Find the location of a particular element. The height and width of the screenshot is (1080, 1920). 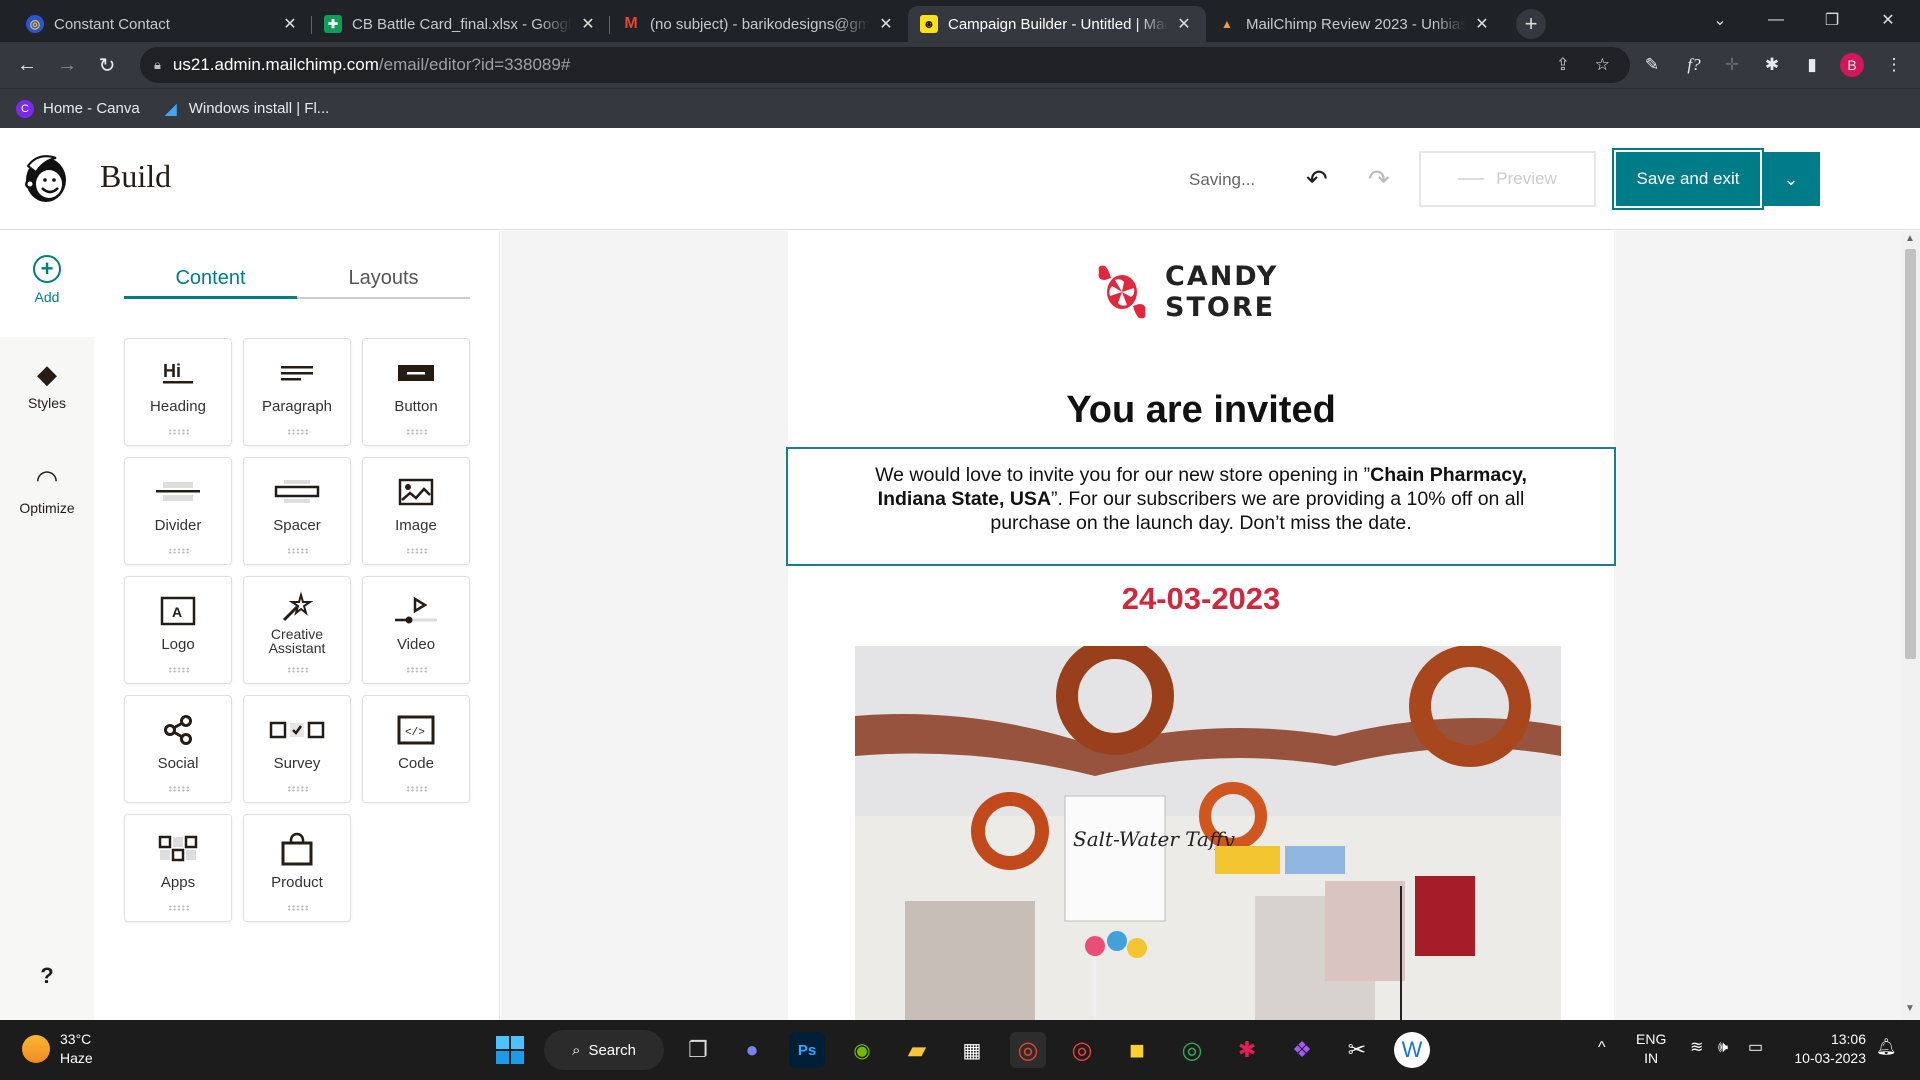

app-icon: W is located at coordinates (1412, 1050).